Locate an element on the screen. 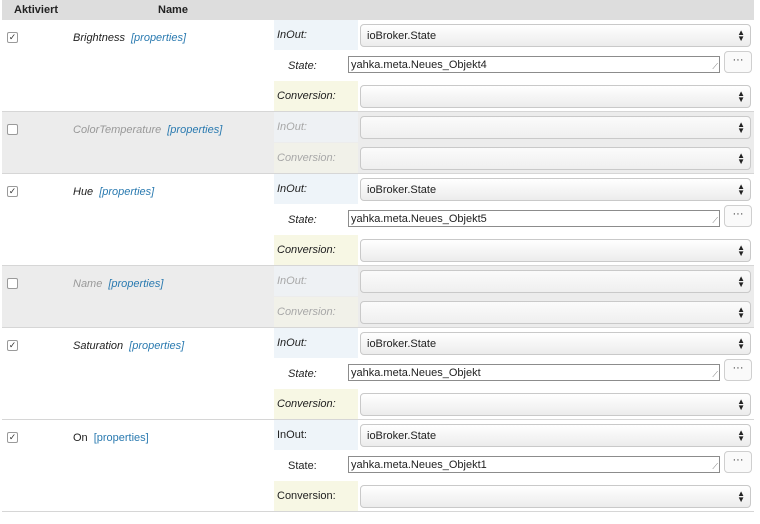  state-textarea: yahka.meta.Neues_Objekt5 ⟋ is located at coordinates (534, 218).